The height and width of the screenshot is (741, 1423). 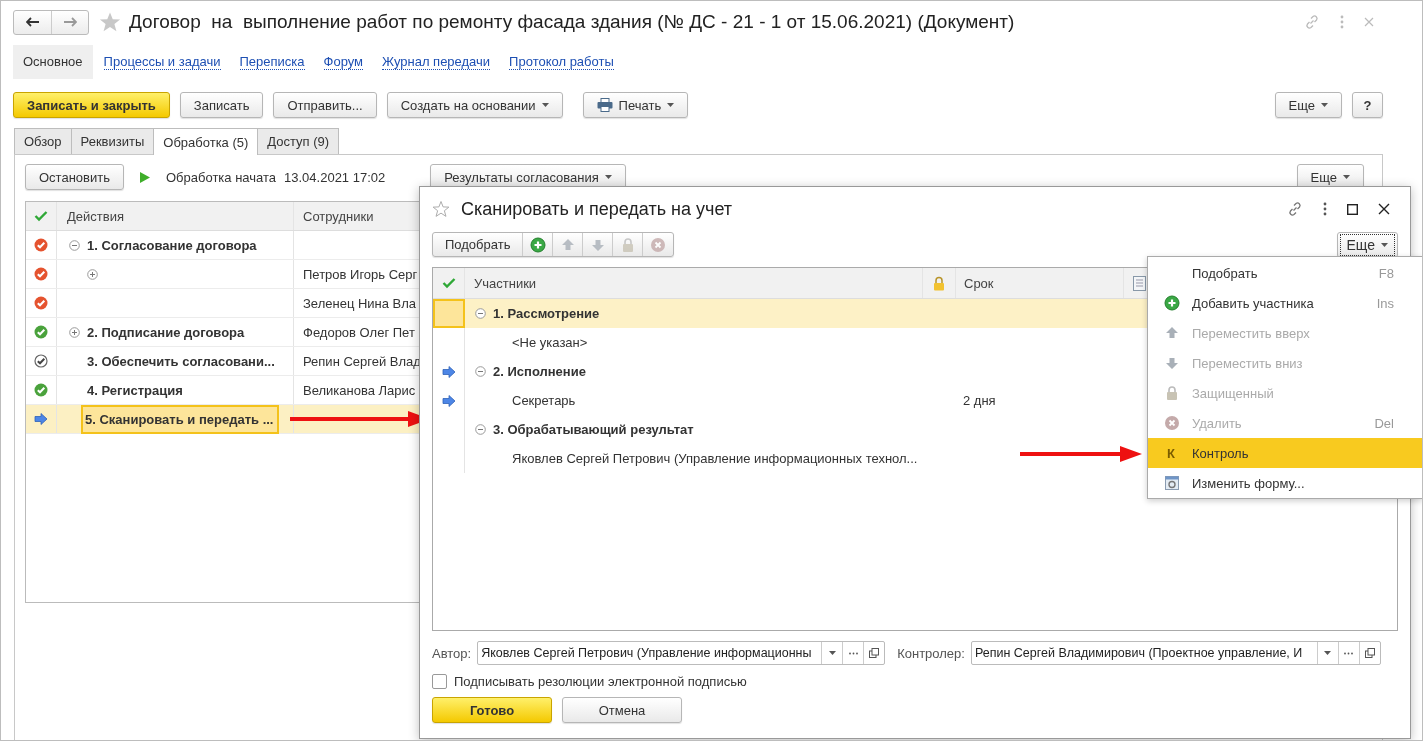 What do you see at coordinates (979, 283) in the screenshot?
I see `column-header: Срок` at bounding box center [979, 283].